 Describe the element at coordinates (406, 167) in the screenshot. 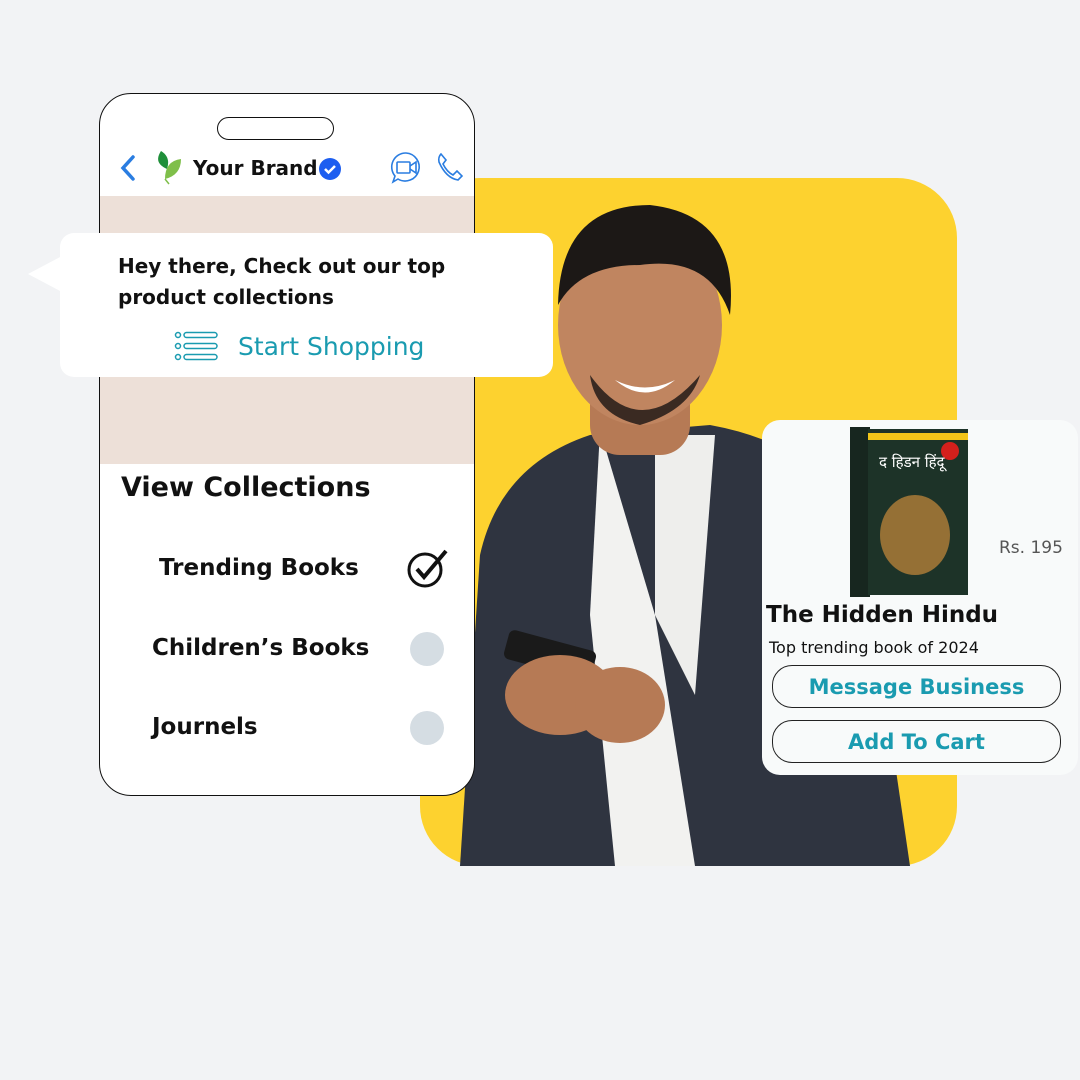

I see `video-call-icon` at that location.